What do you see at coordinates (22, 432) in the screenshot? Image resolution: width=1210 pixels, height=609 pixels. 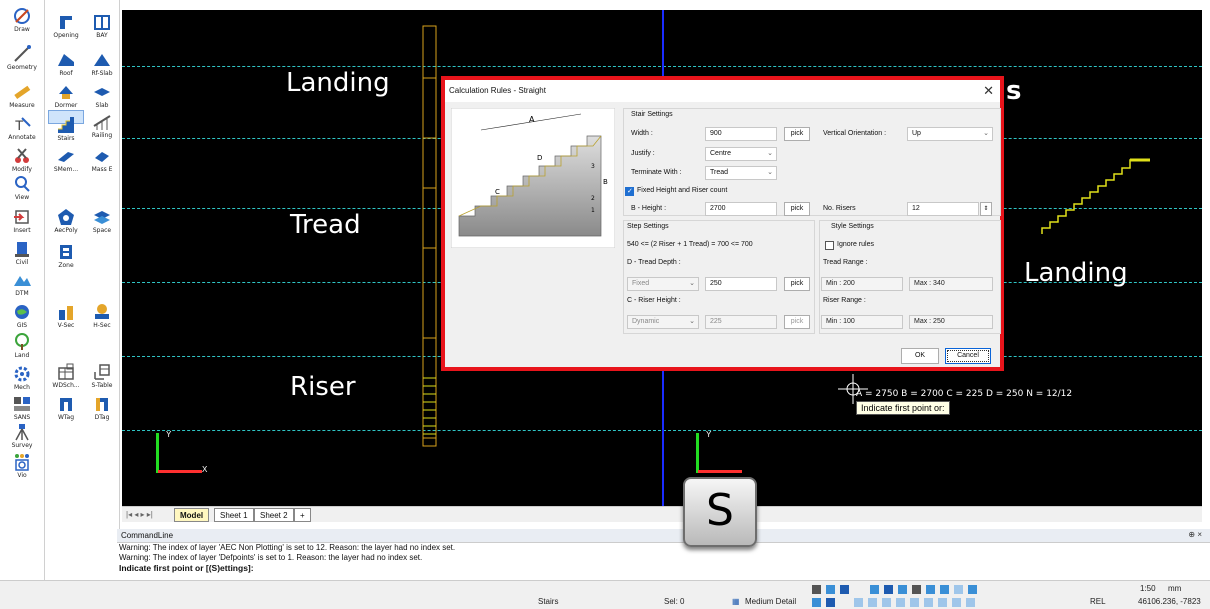 I see `tripod-icon` at bounding box center [22, 432].